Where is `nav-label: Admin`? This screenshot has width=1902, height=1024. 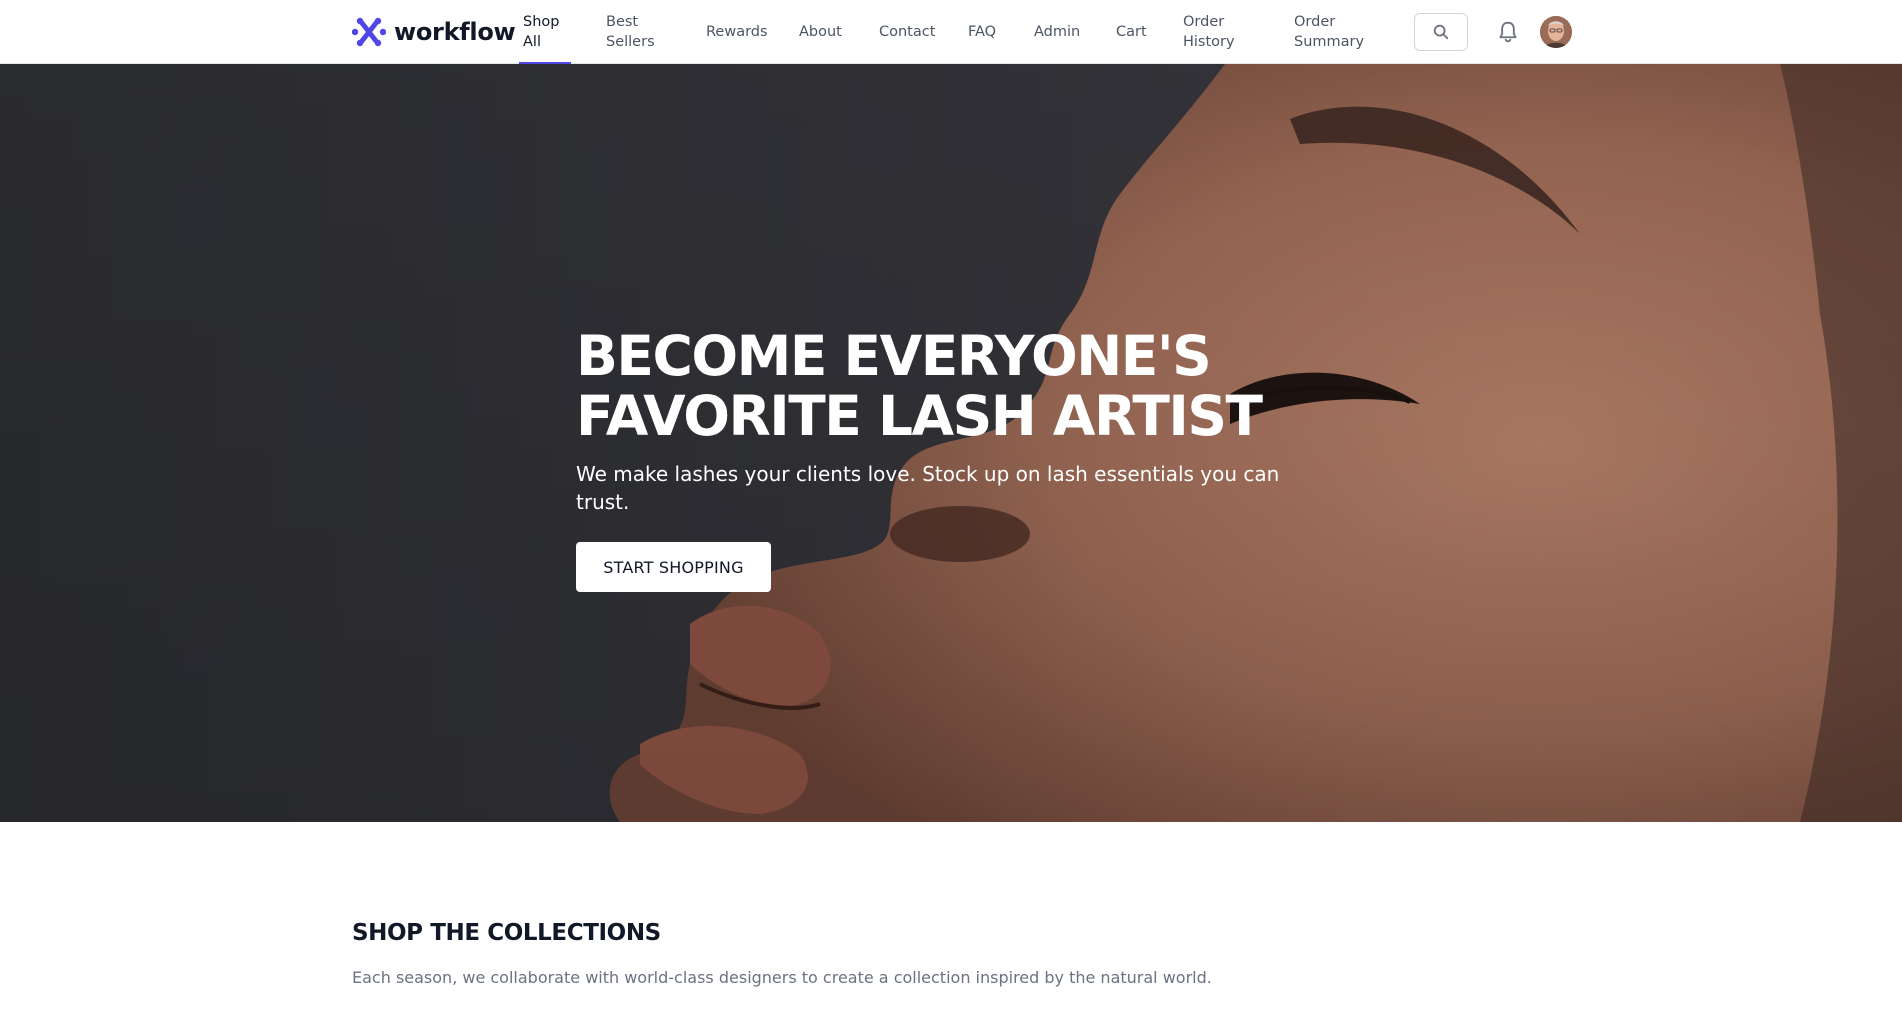 nav-label: Admin is located at coordinates (1057, 32).